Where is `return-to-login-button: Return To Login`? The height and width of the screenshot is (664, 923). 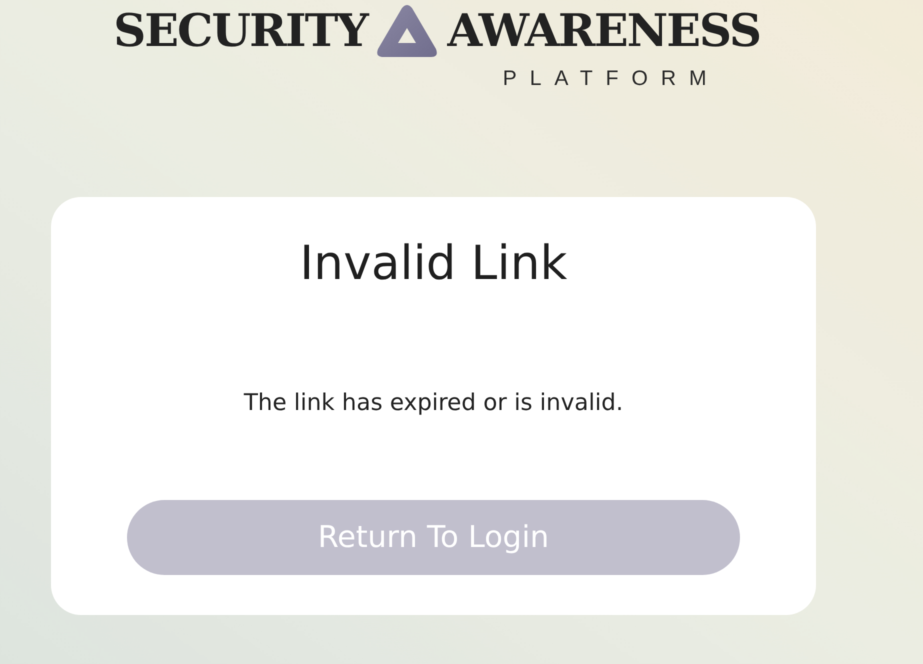
return-to-login-button: Return To Login is located at coordinates (433, 537).